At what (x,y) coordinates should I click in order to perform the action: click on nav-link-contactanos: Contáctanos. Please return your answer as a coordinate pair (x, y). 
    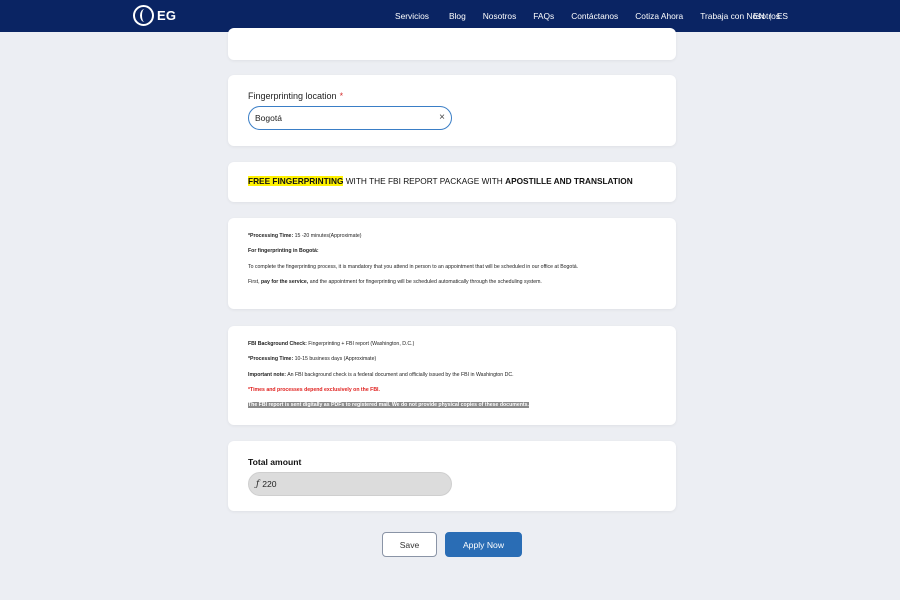
    Looking at the image, I should click on (594, 16).